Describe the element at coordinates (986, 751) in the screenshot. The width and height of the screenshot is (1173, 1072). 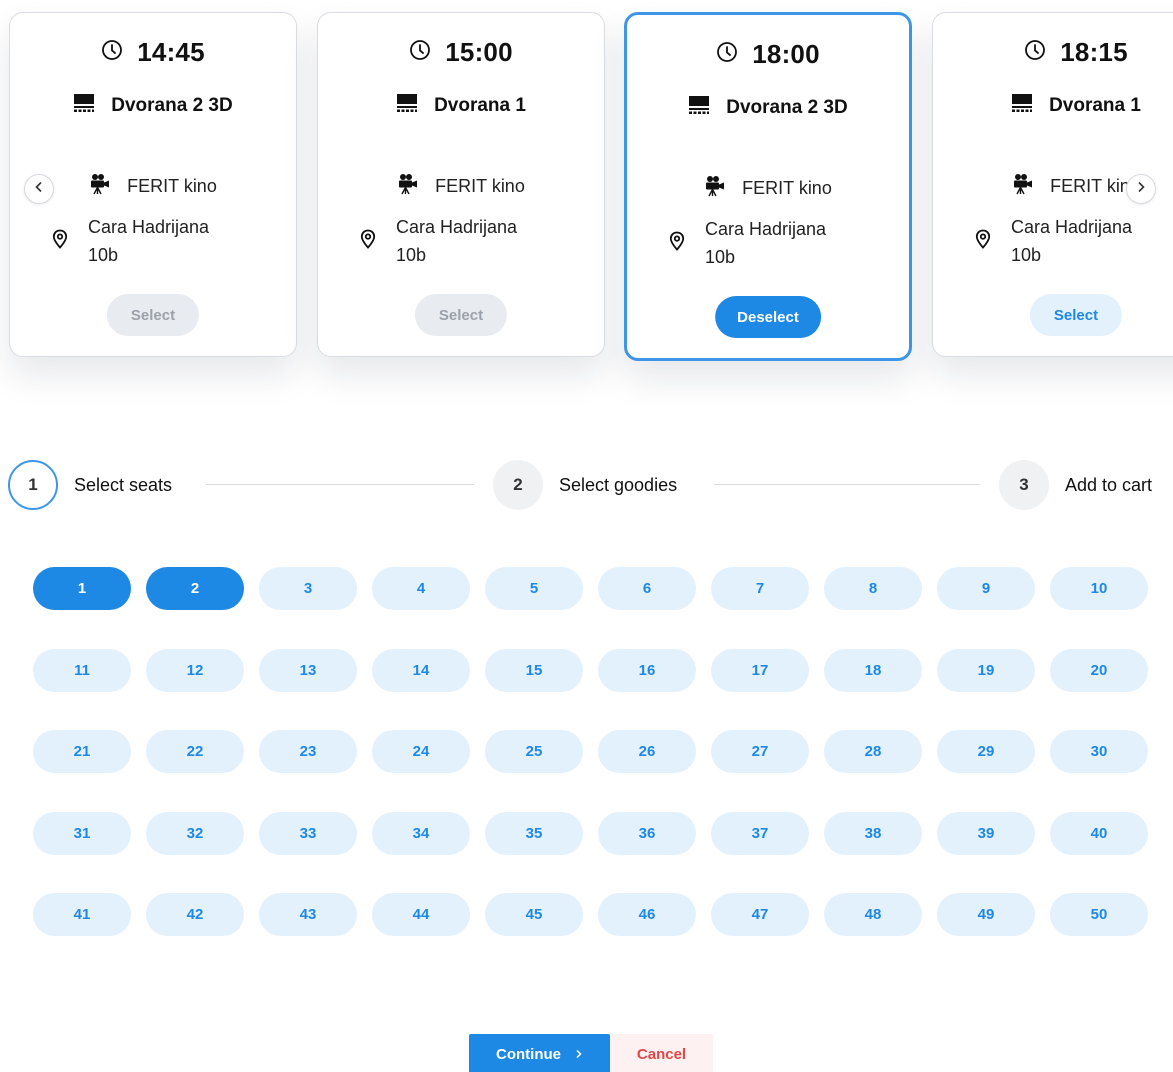
I see `seat-button: 29` at that location.